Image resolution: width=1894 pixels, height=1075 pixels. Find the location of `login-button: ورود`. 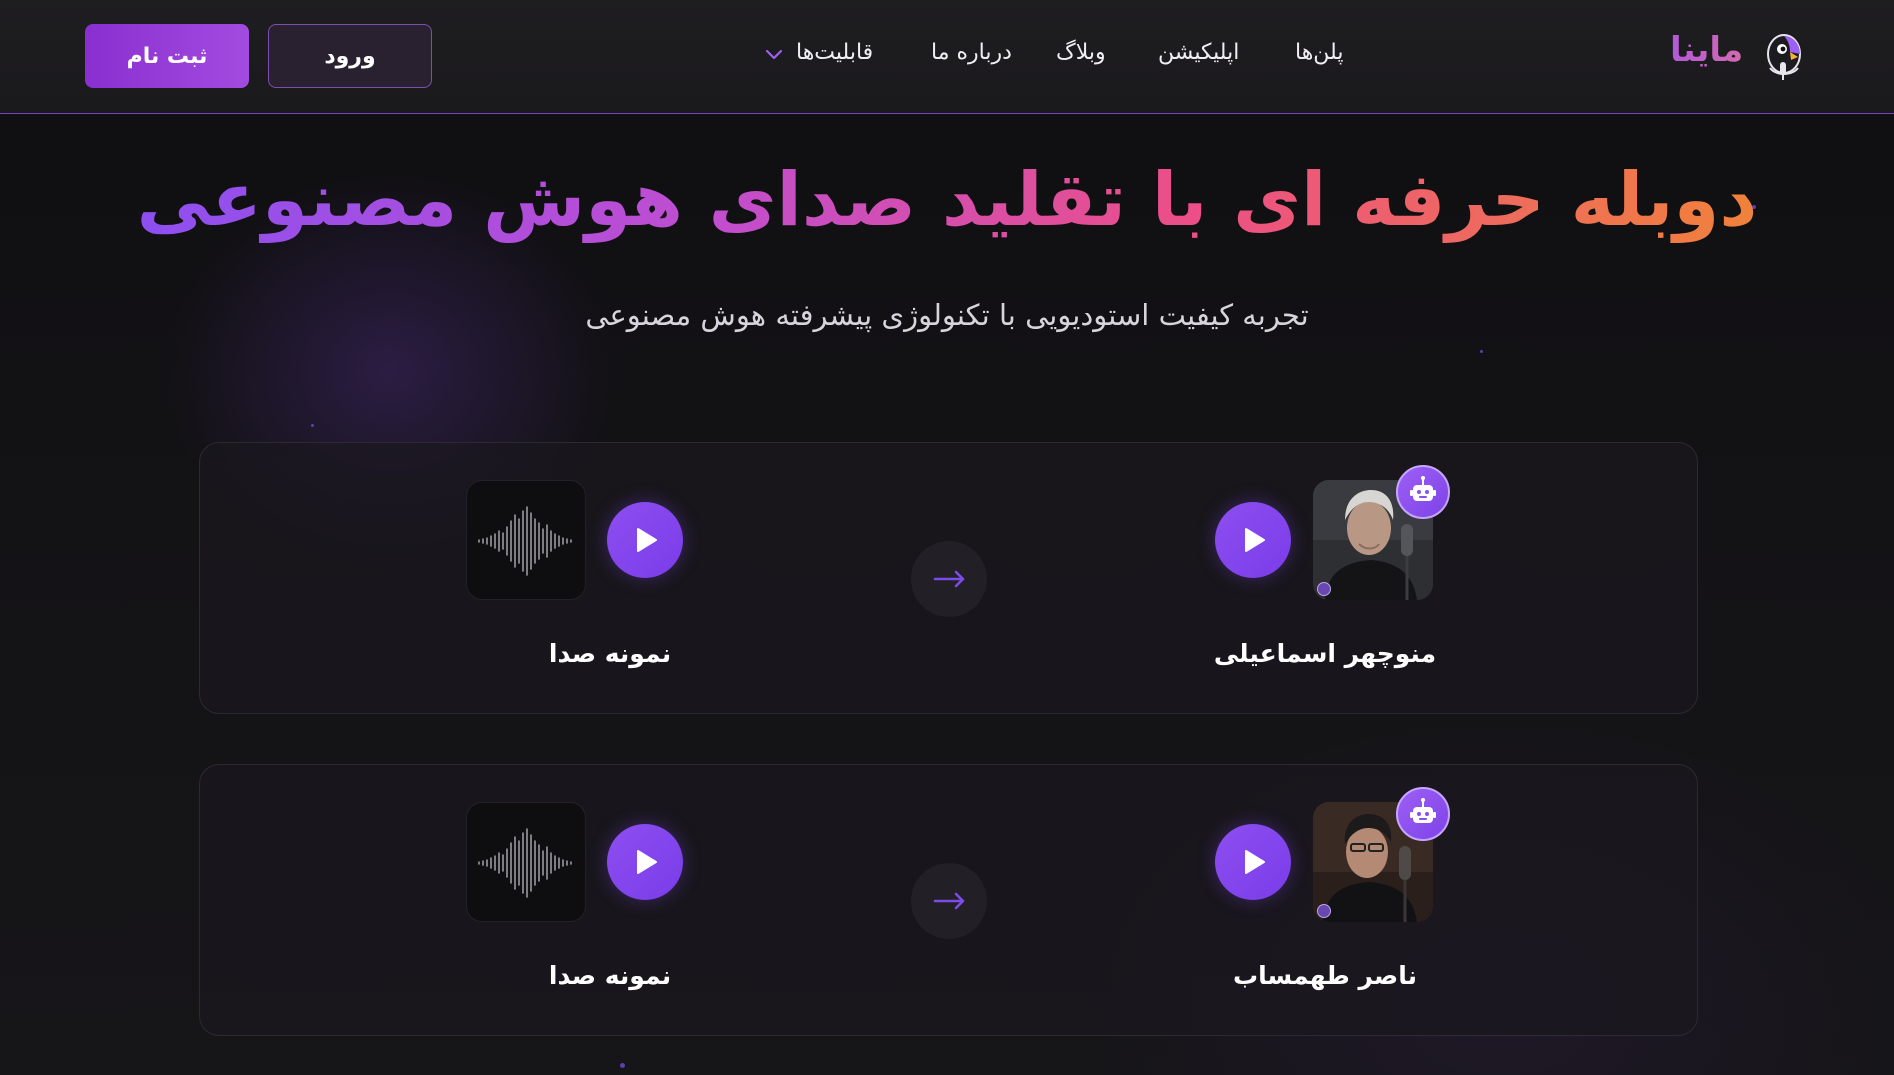

login-button: ورود is located at coordinates (350, 56).